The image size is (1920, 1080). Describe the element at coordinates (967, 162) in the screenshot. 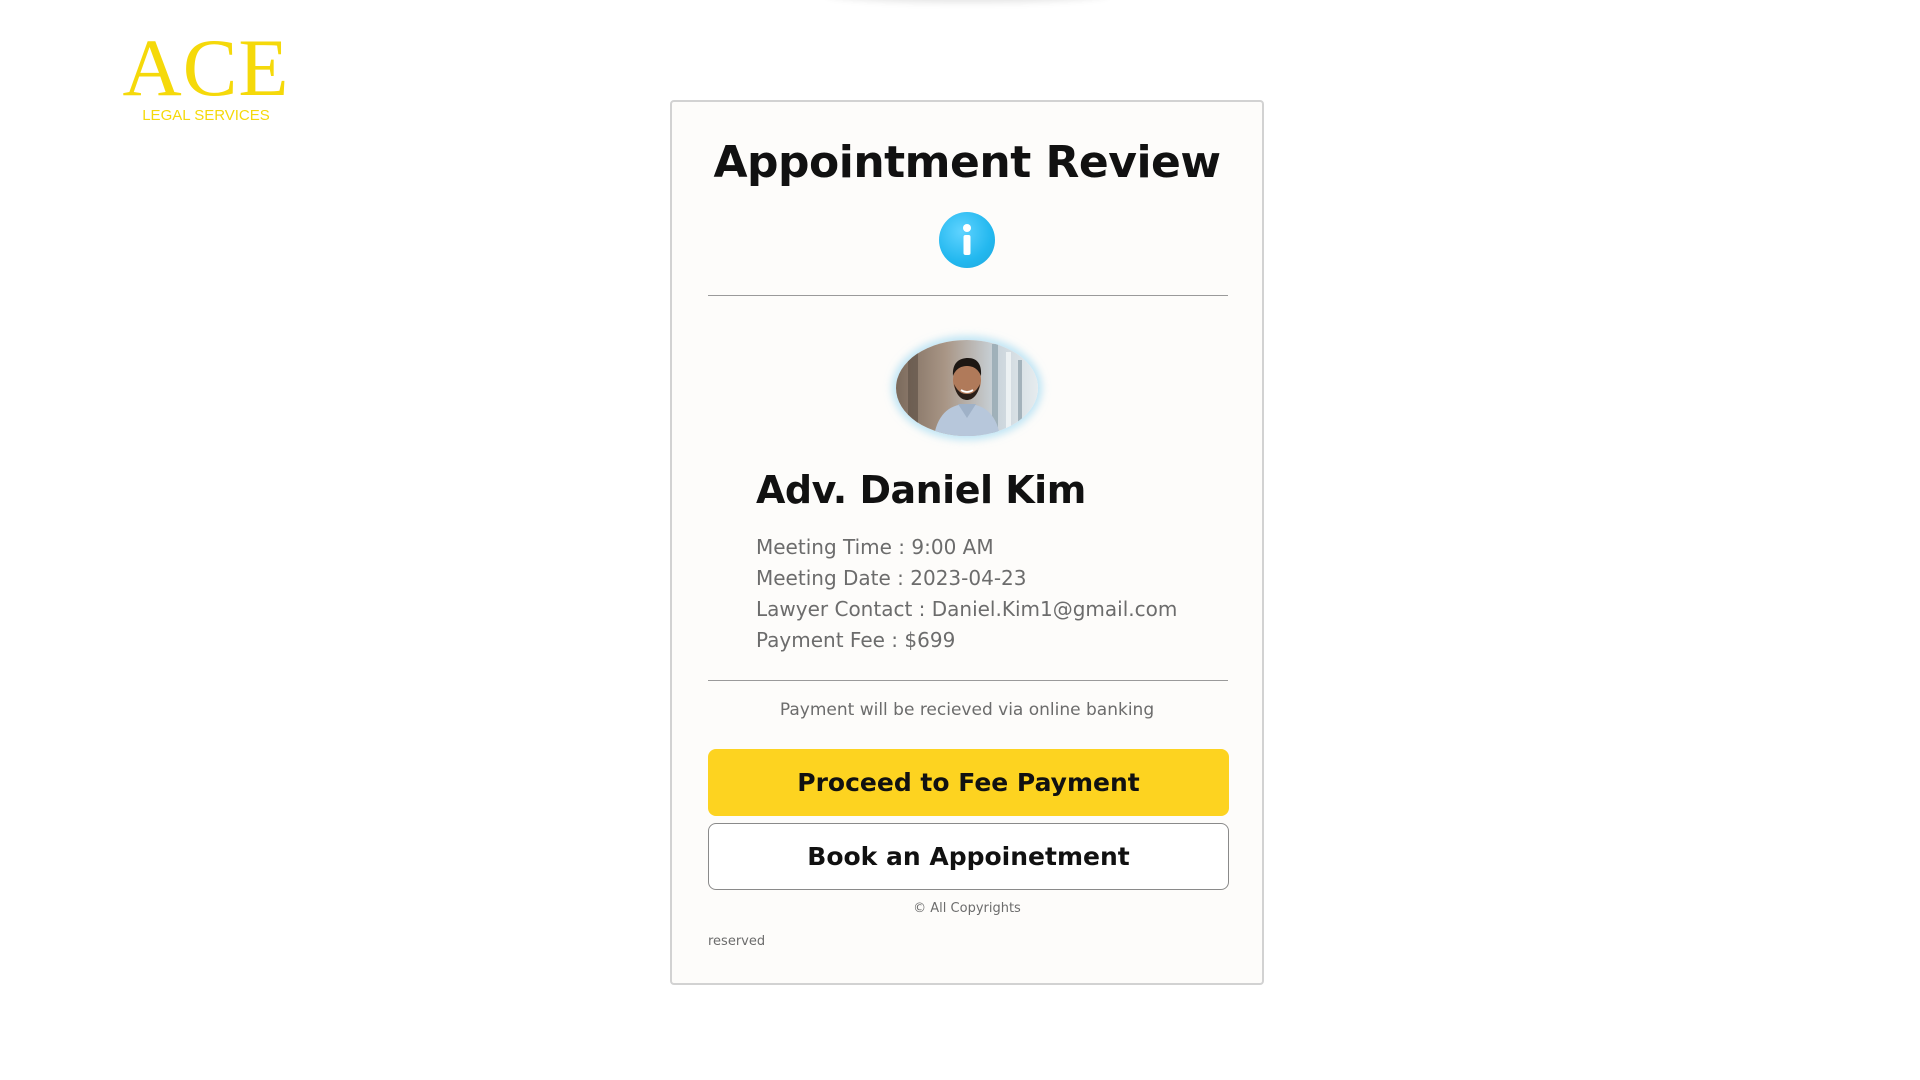

I see `page-title: Appointment Review` at that location.